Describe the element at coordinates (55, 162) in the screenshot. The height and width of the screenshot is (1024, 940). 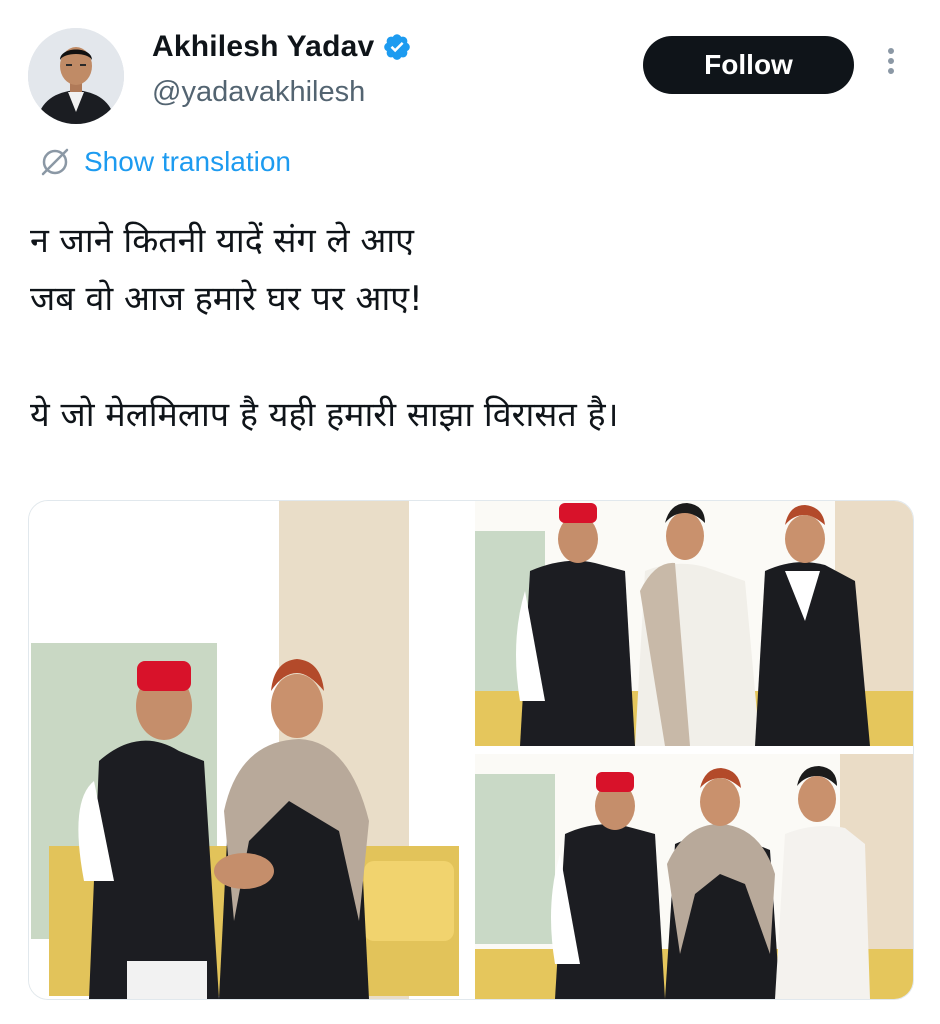
I see `translate-icon` at that location.